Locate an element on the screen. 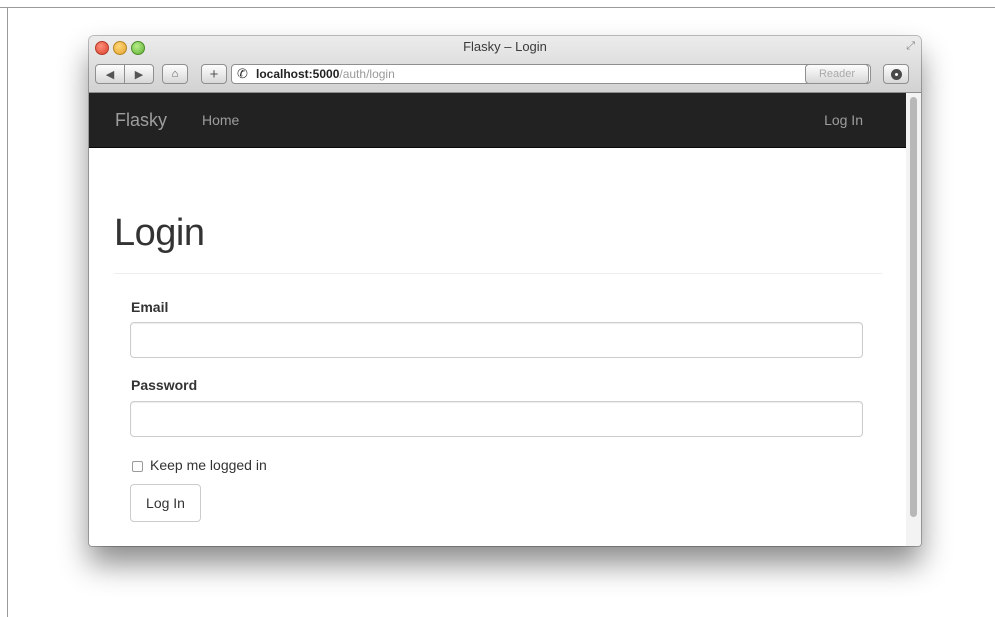 The image size is (995, 617). email-field is located at coordinates (496, 340).